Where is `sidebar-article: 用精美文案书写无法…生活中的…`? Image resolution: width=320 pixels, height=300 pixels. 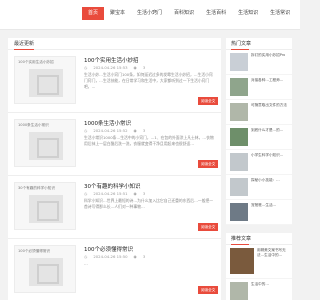 sidebar-article: 用精美文案书写无法…生活中的… is located at coordinates (259, 262).